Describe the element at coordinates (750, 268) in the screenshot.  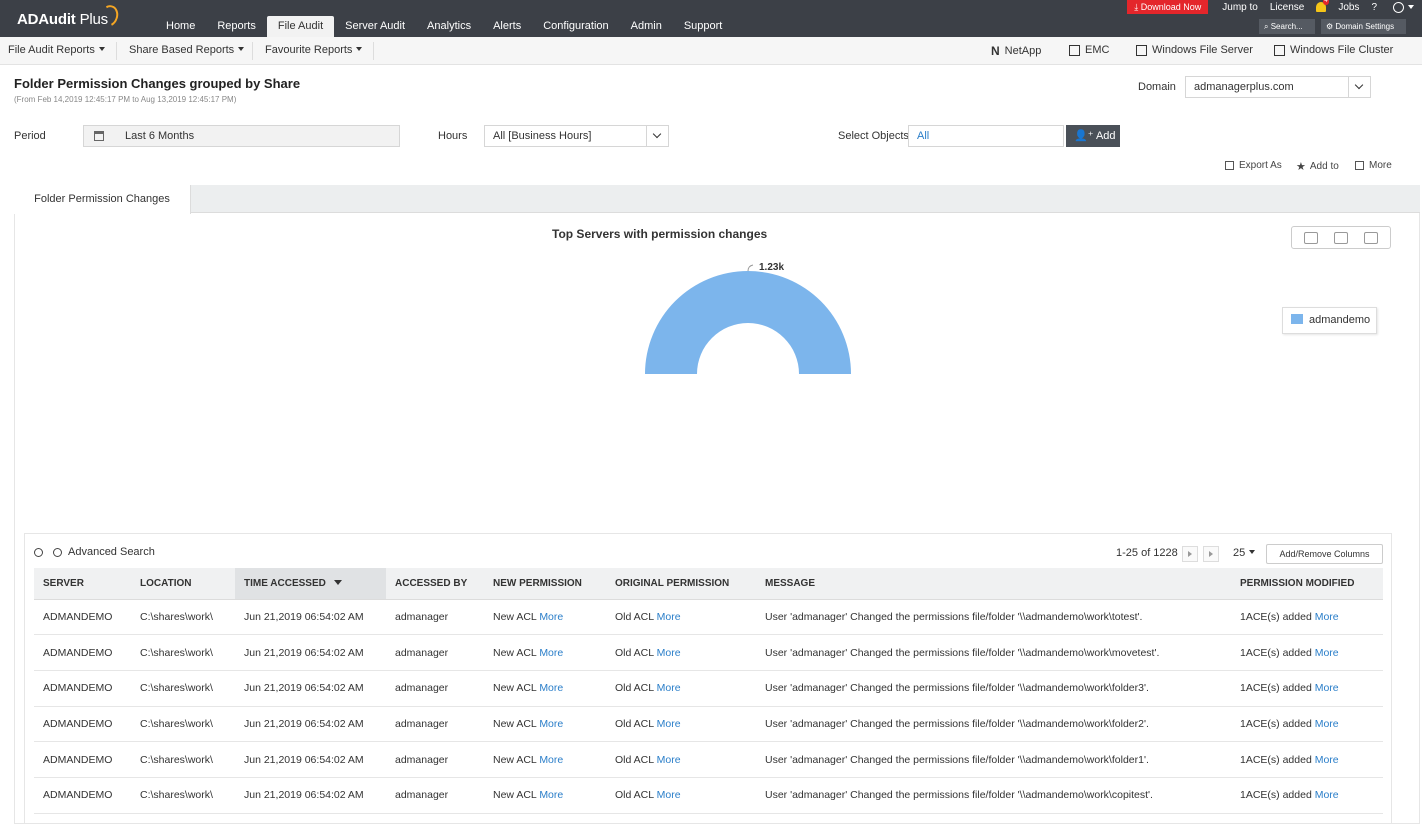
I see `data-label-connector` at that location.